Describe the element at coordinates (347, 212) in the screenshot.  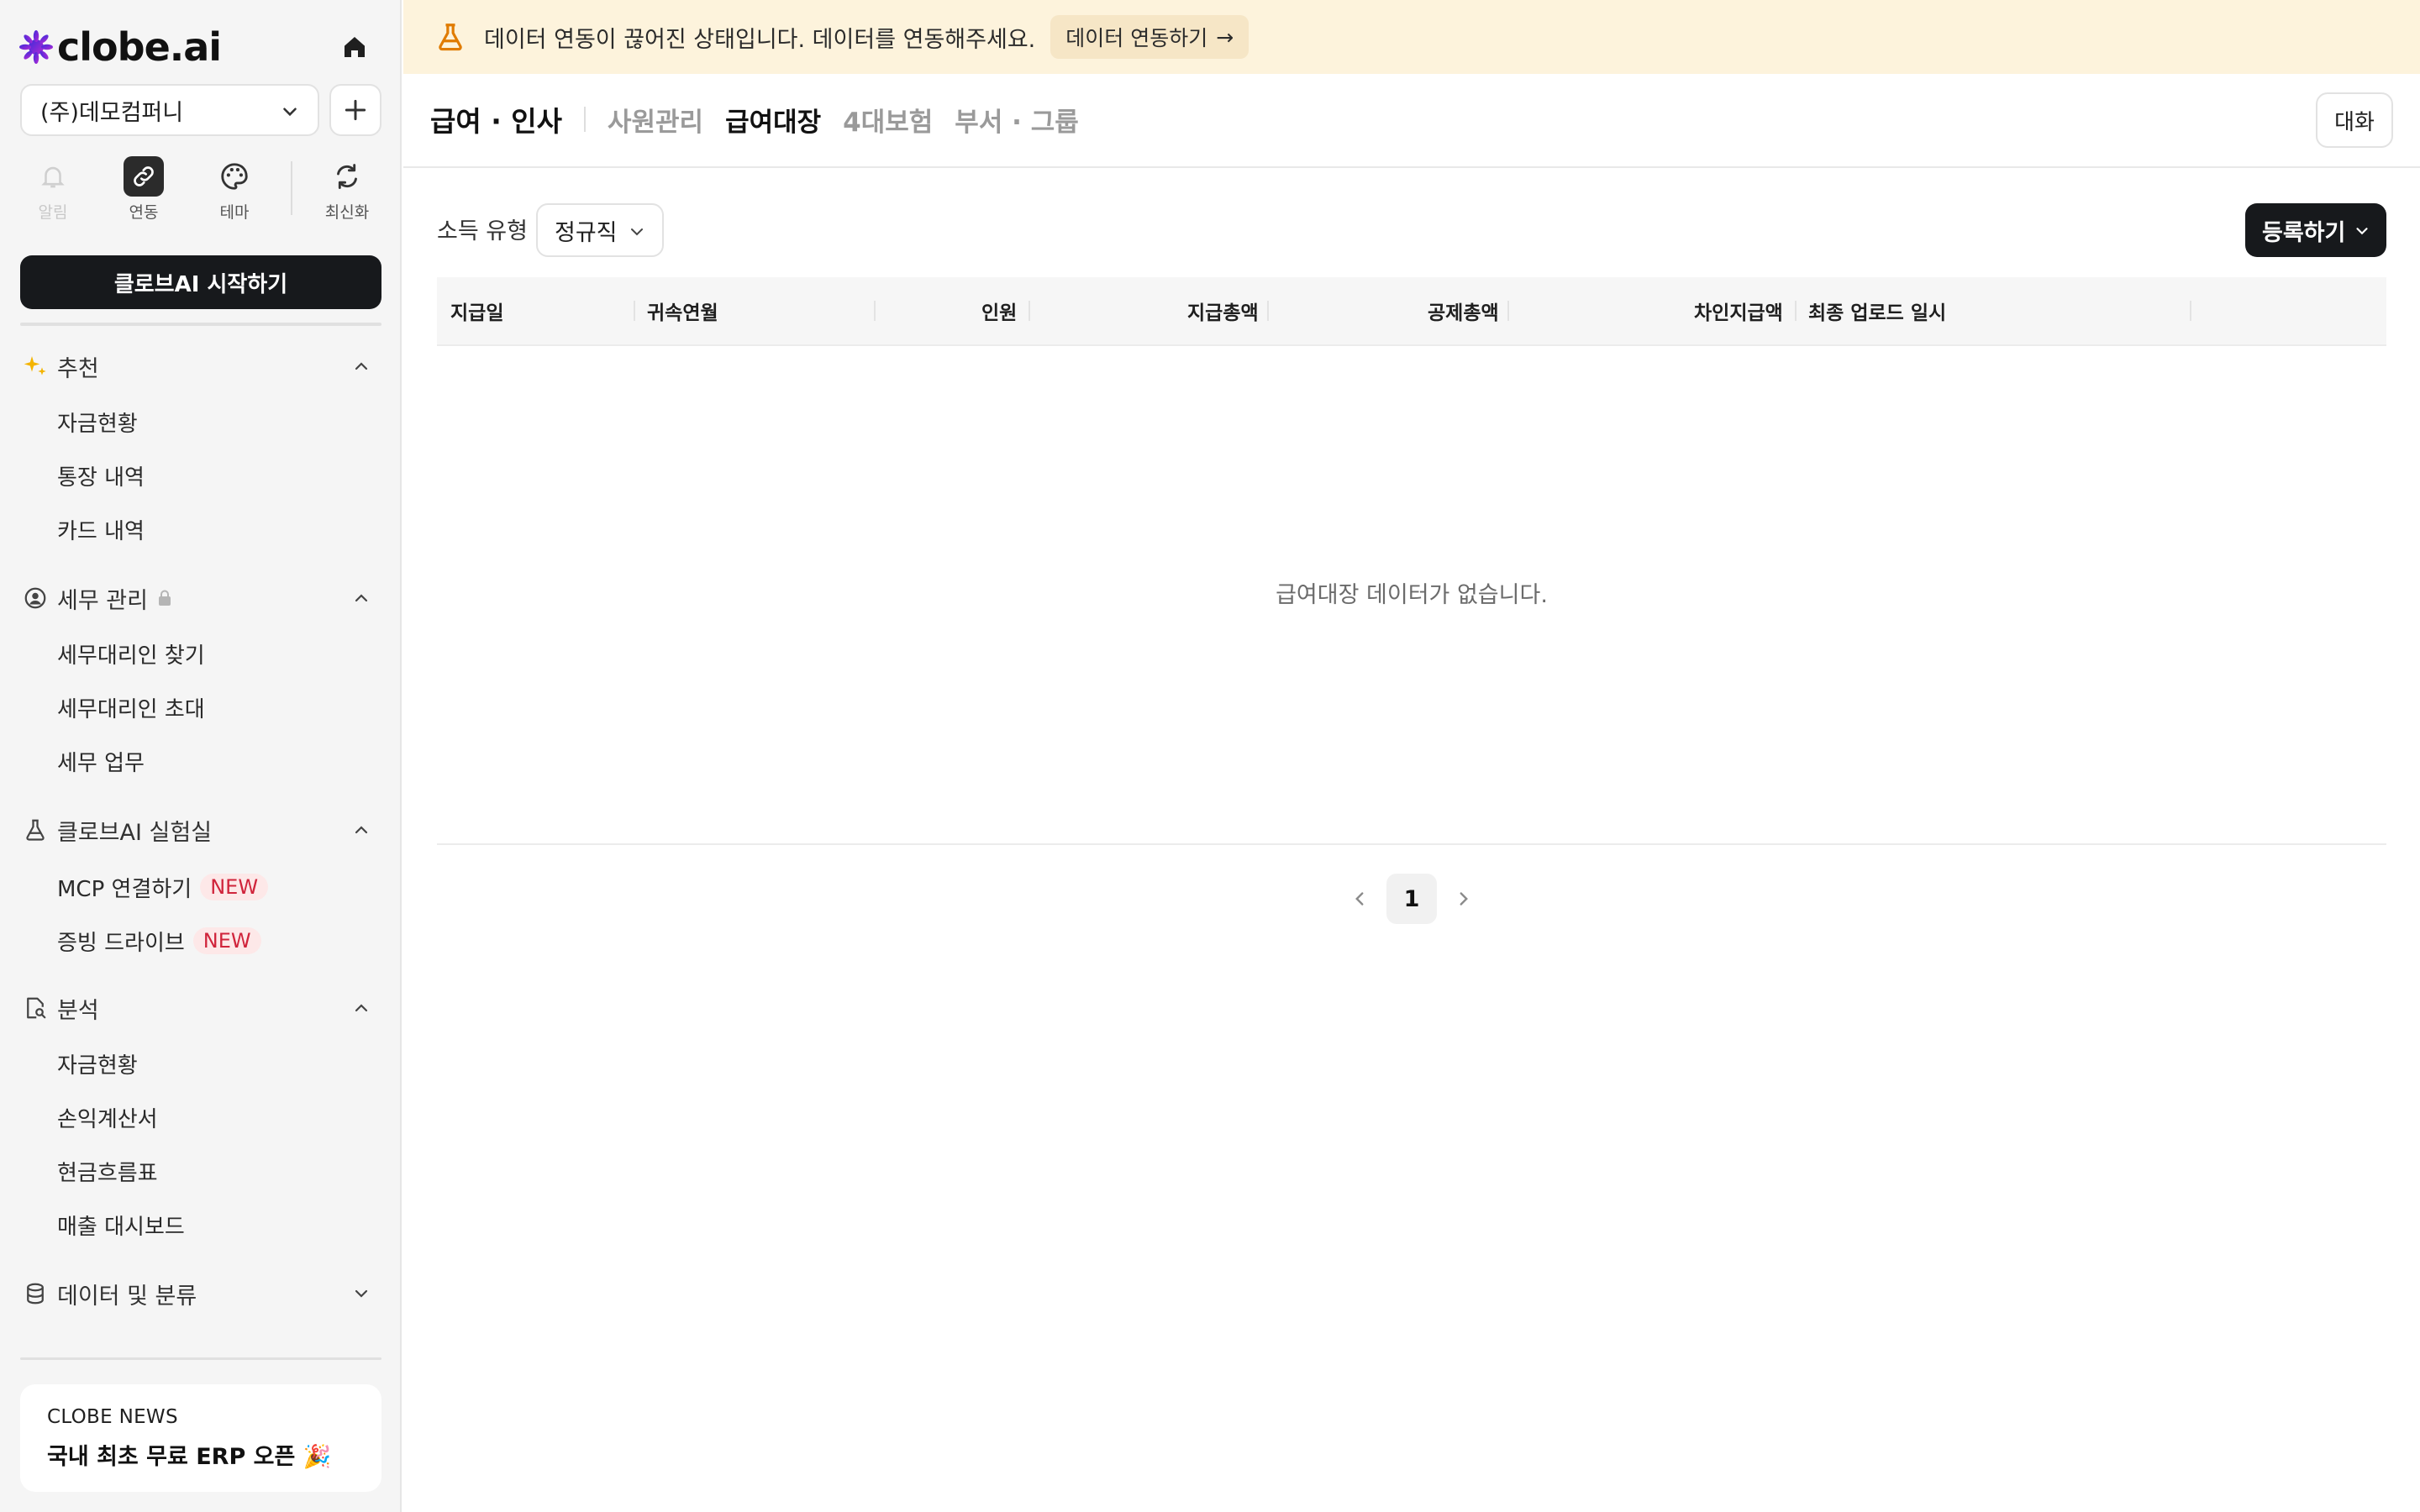
I see `quick-refresh-label: 최신화` at that location.